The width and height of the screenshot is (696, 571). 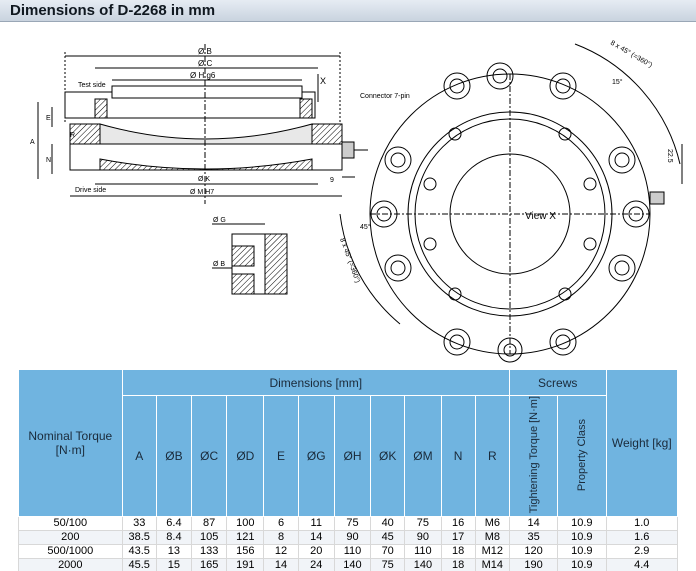 I want to click on cell-dimension: 165, so click(x=209, y=564).